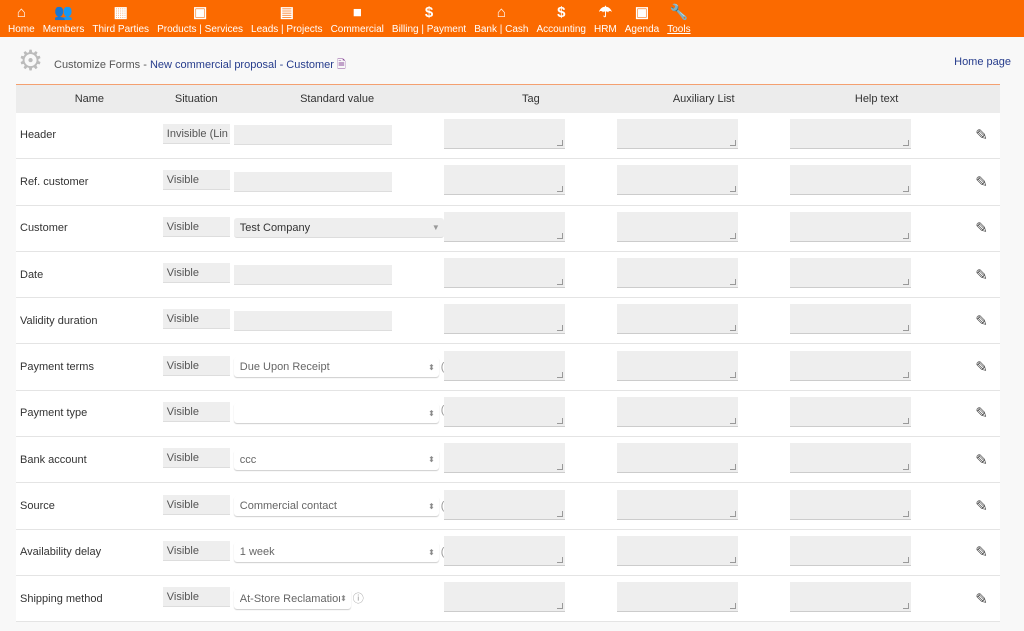 This screenshot has height=631, width=1024. What do you see at coordinates (287, 18) in the screenshot?
I see `nav-leads-projects: ▤ Leads | Projects` at bounding box center [287, 18].